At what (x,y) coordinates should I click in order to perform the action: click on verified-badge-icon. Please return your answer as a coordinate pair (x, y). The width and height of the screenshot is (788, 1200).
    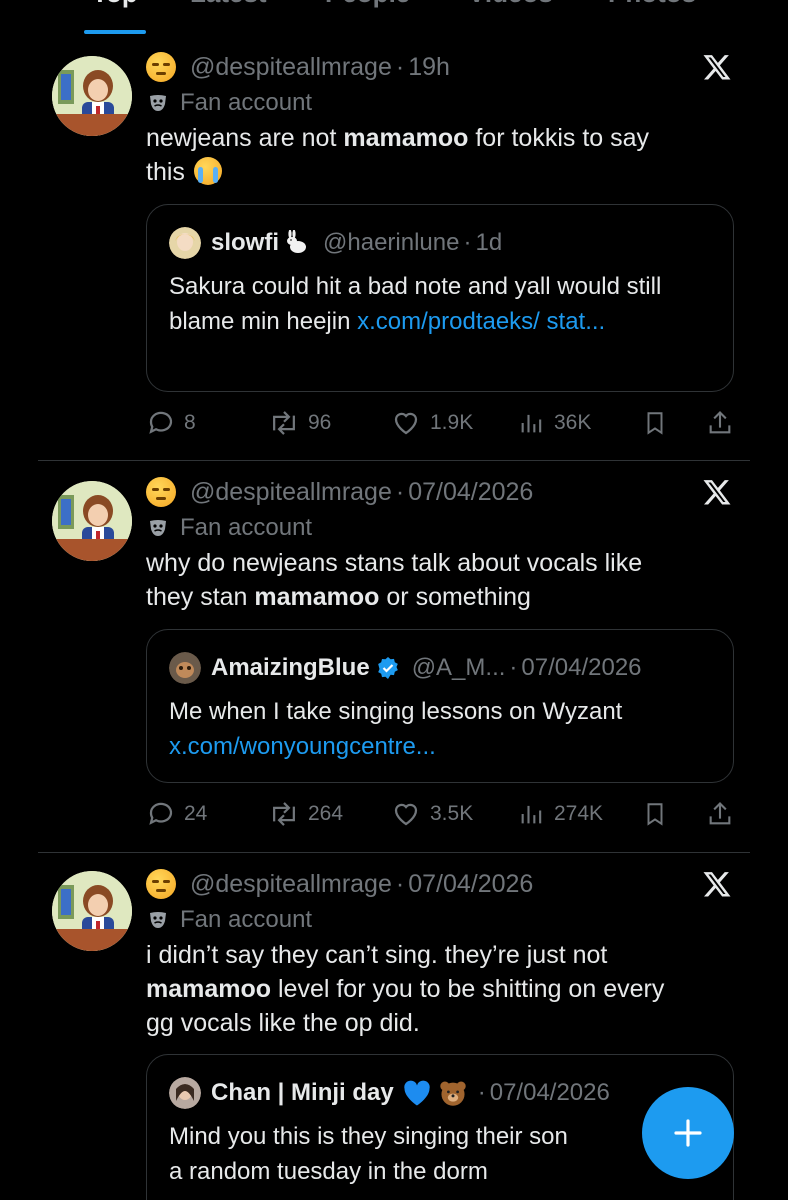
    Looking at the image, I should click on (387, 668).